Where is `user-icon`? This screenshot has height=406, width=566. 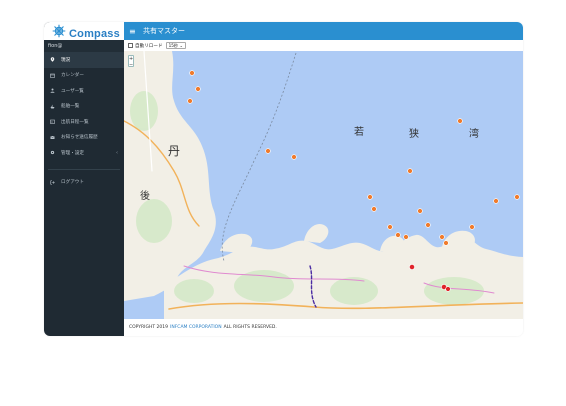
user-icon is located at coordinates (52, 90).